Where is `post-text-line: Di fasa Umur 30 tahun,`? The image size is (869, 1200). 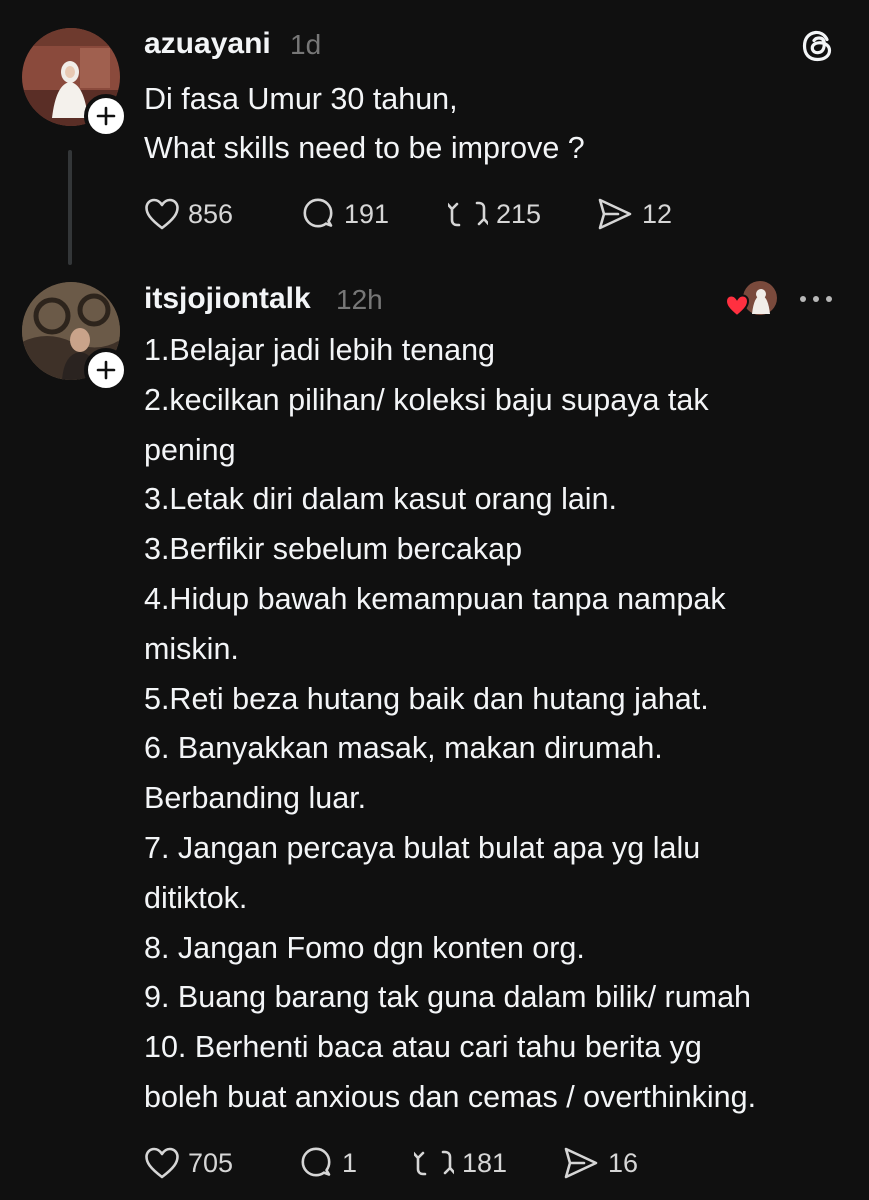 post-text-line: Di fasa Umur 30 tahun, is located at coordinates (301, 99).